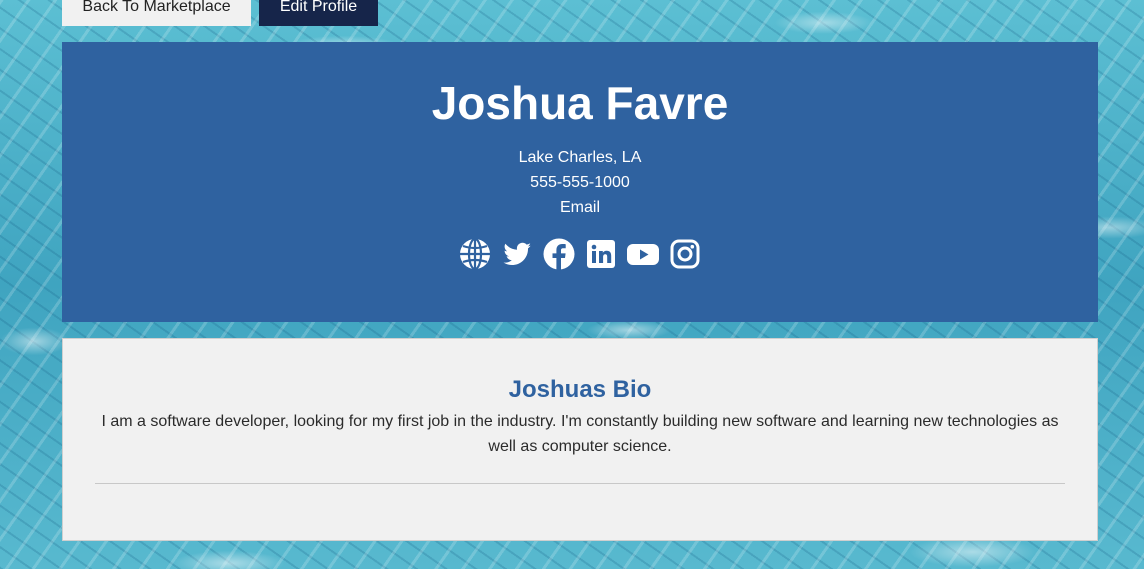 The height and width of the screenshot is (569, 1144). I want to click on profile-email-link: Email, so click(580, 208).